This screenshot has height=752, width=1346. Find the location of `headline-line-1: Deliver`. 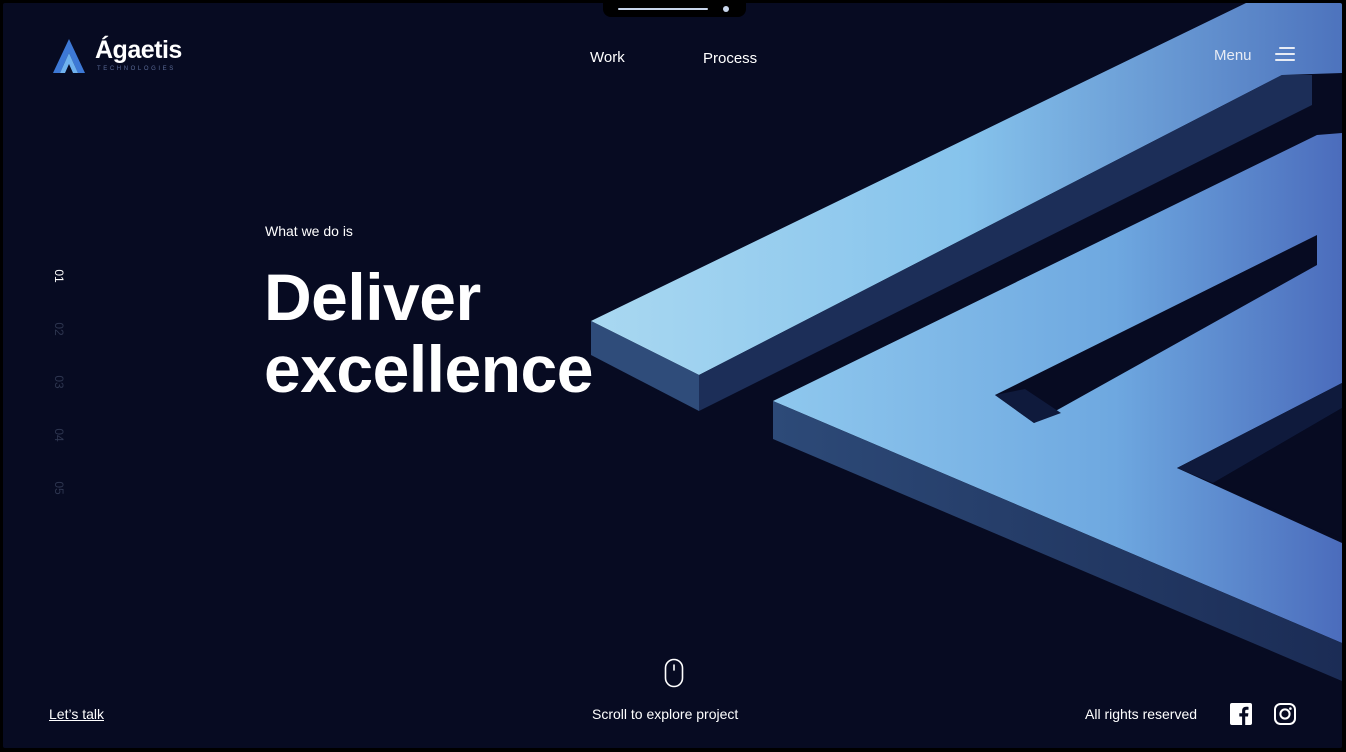

headline-line-1: Deliver is located at coordinates (372, 297).